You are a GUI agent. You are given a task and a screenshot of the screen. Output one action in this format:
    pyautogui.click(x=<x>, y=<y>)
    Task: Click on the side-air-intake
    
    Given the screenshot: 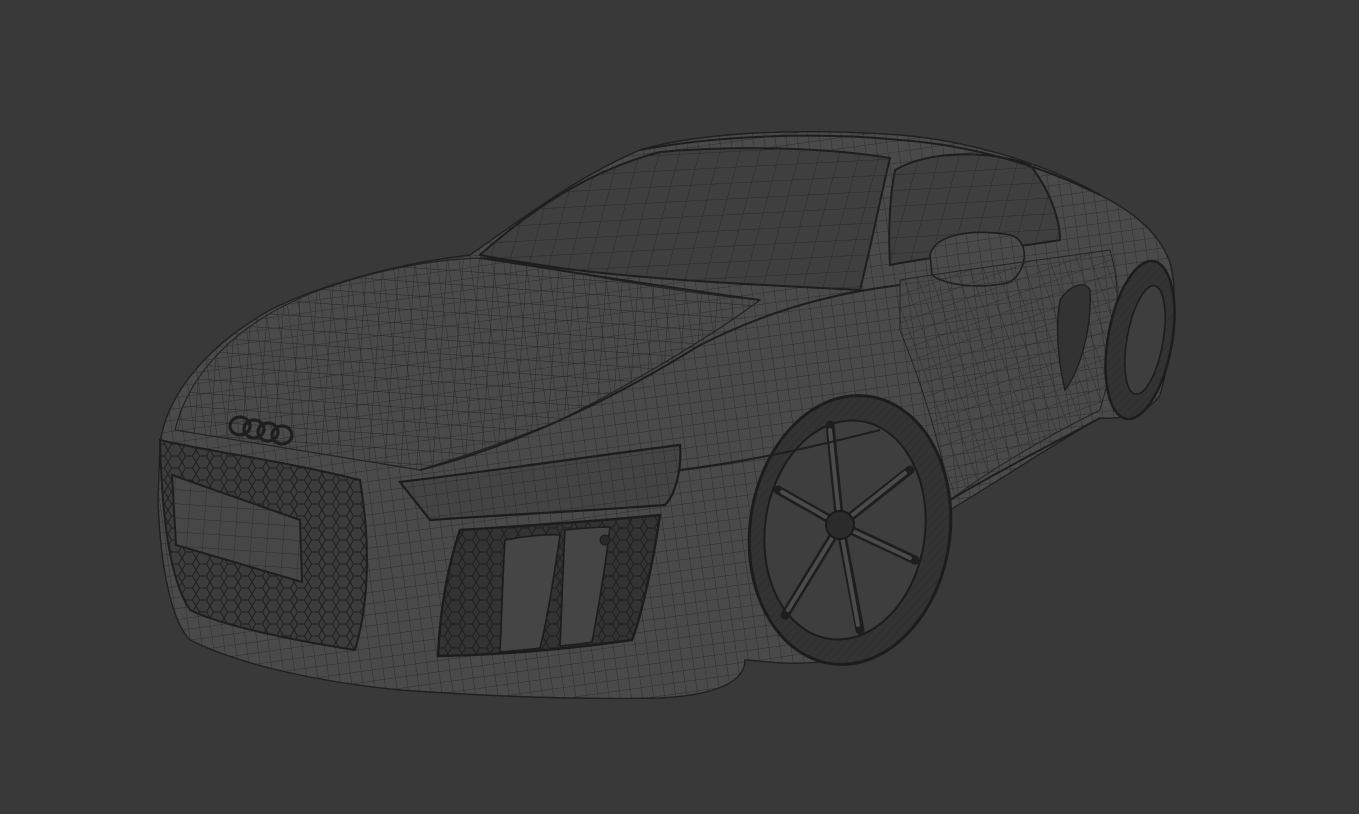 What is the action you would take?
    pyautogui.click(x=549, y=585)
    